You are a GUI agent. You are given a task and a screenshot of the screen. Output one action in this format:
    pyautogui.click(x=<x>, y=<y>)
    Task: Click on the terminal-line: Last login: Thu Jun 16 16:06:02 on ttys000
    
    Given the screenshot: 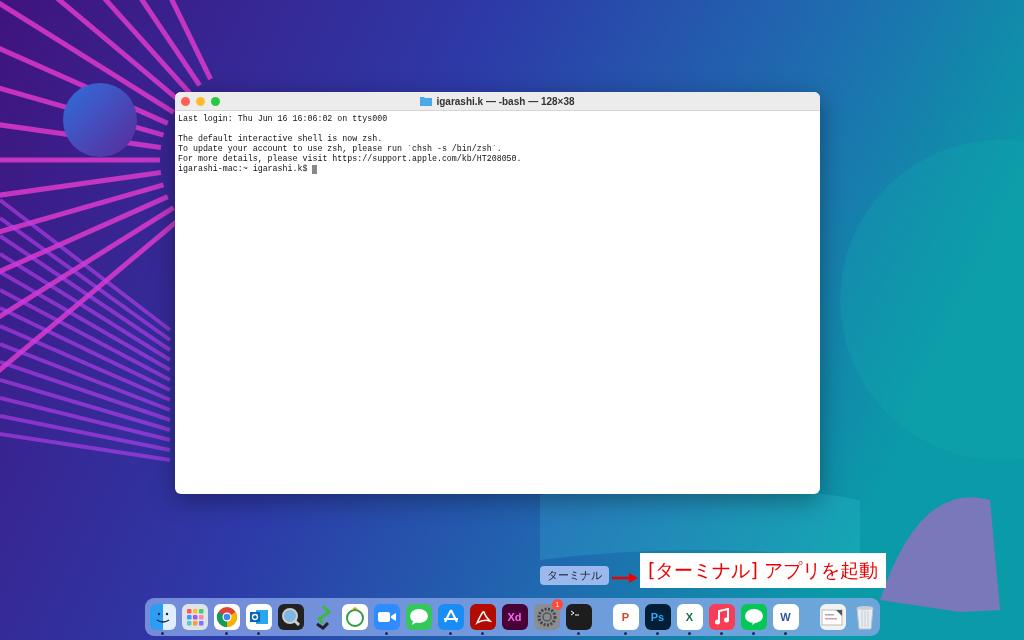 What is the action you would take?
    pyautogui.click(x=283, y=119)
    